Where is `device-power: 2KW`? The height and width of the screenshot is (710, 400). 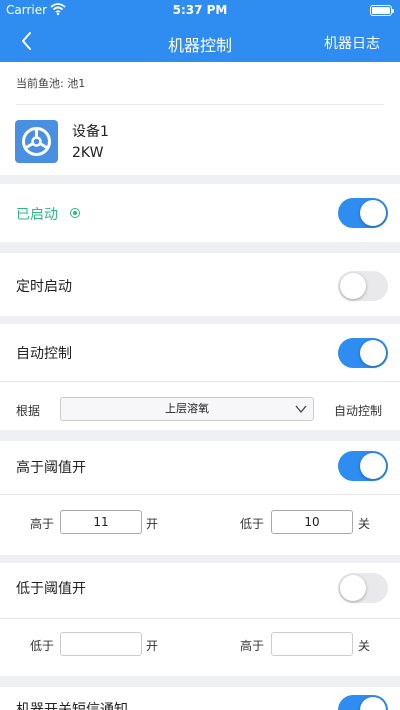 device-power: 2KW is located at coordinates (88, 153).